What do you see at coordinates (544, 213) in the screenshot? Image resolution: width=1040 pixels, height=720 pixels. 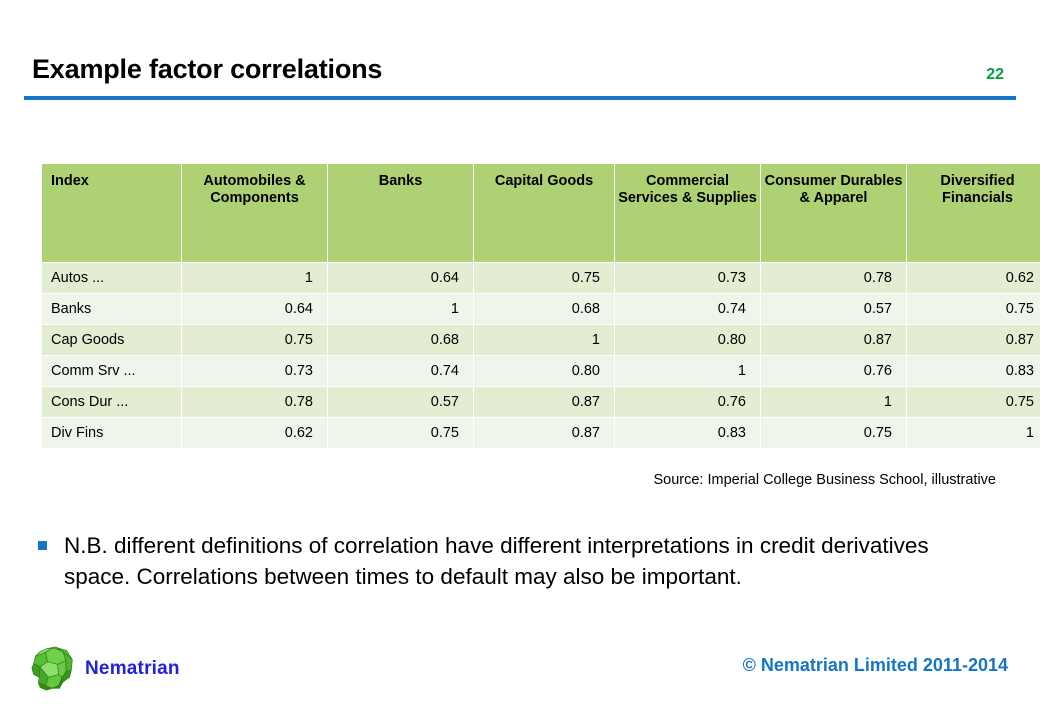 I see `column-header-capital-goods: Capital Goods` at bounding box center [544, 213].